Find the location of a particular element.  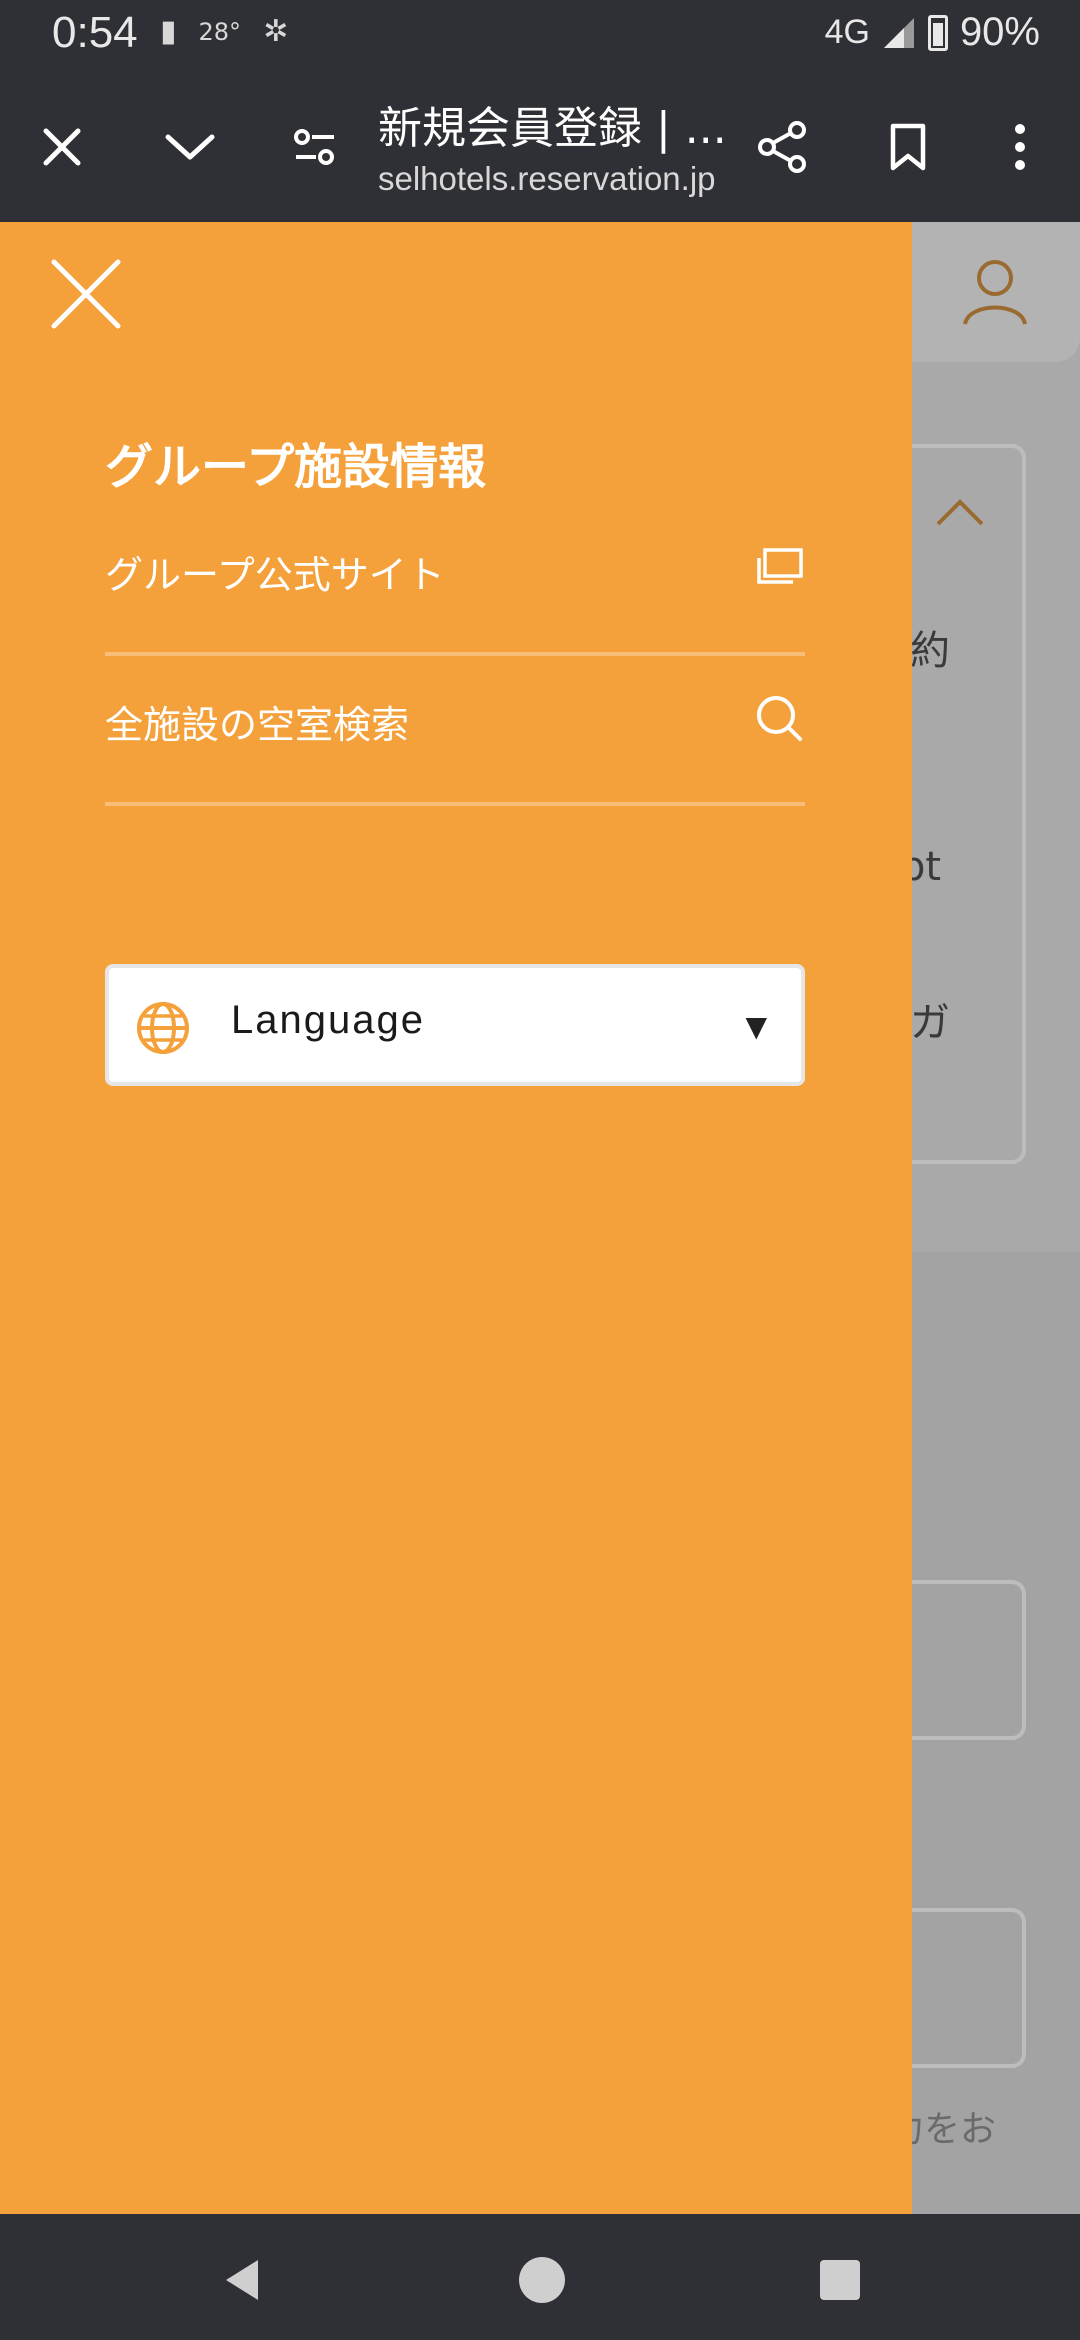

network-type: 4G is located at coordinates (847, 32).